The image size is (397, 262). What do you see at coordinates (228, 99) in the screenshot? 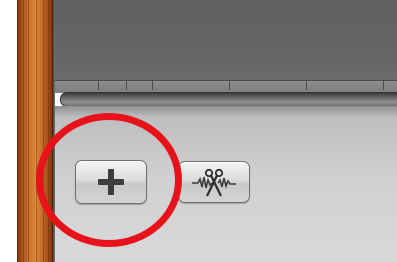
I see `horizontal-scrollbar` at bounding box center [228, 99].